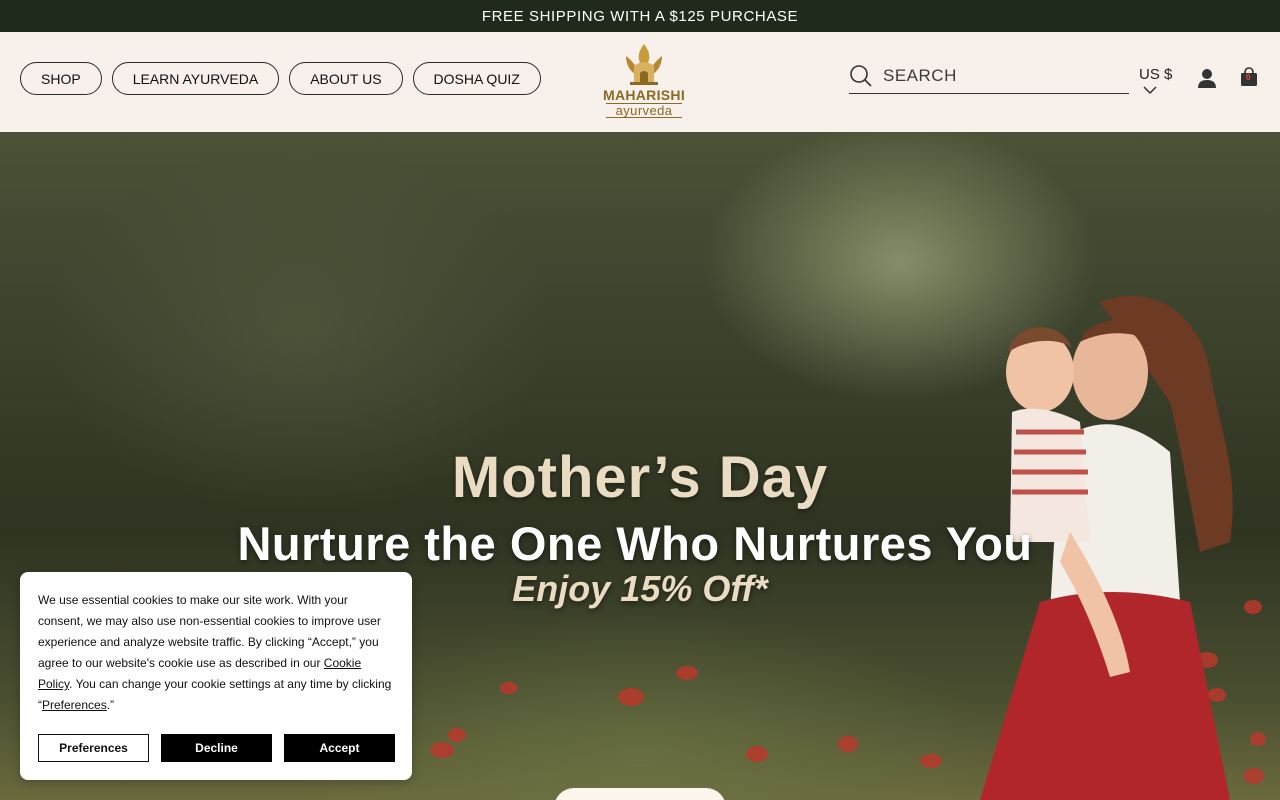 The height and width of the screenshot is (800, 1280). I want to click on announcement-text: FREE SHIPPING WITH A $125 PURCHASE, so click(640, 16).